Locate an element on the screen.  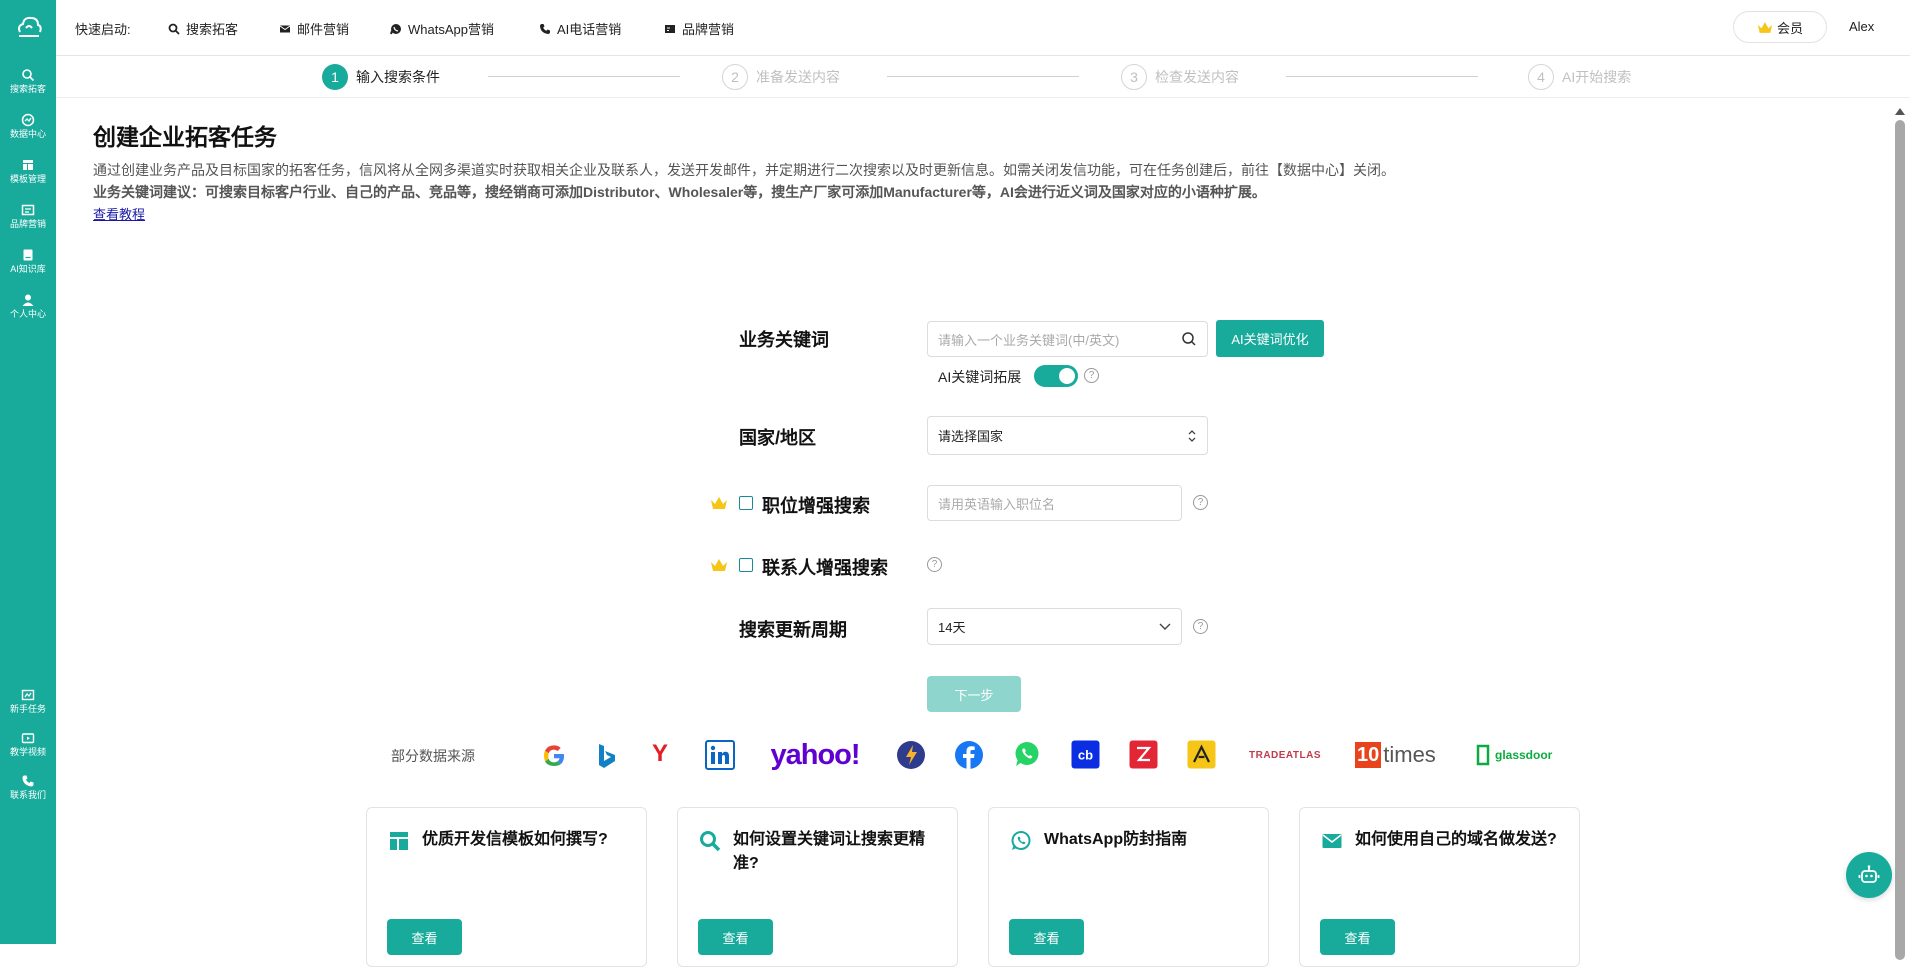
quick-search: 搜索拓客 is located at coordinates (203, 28).